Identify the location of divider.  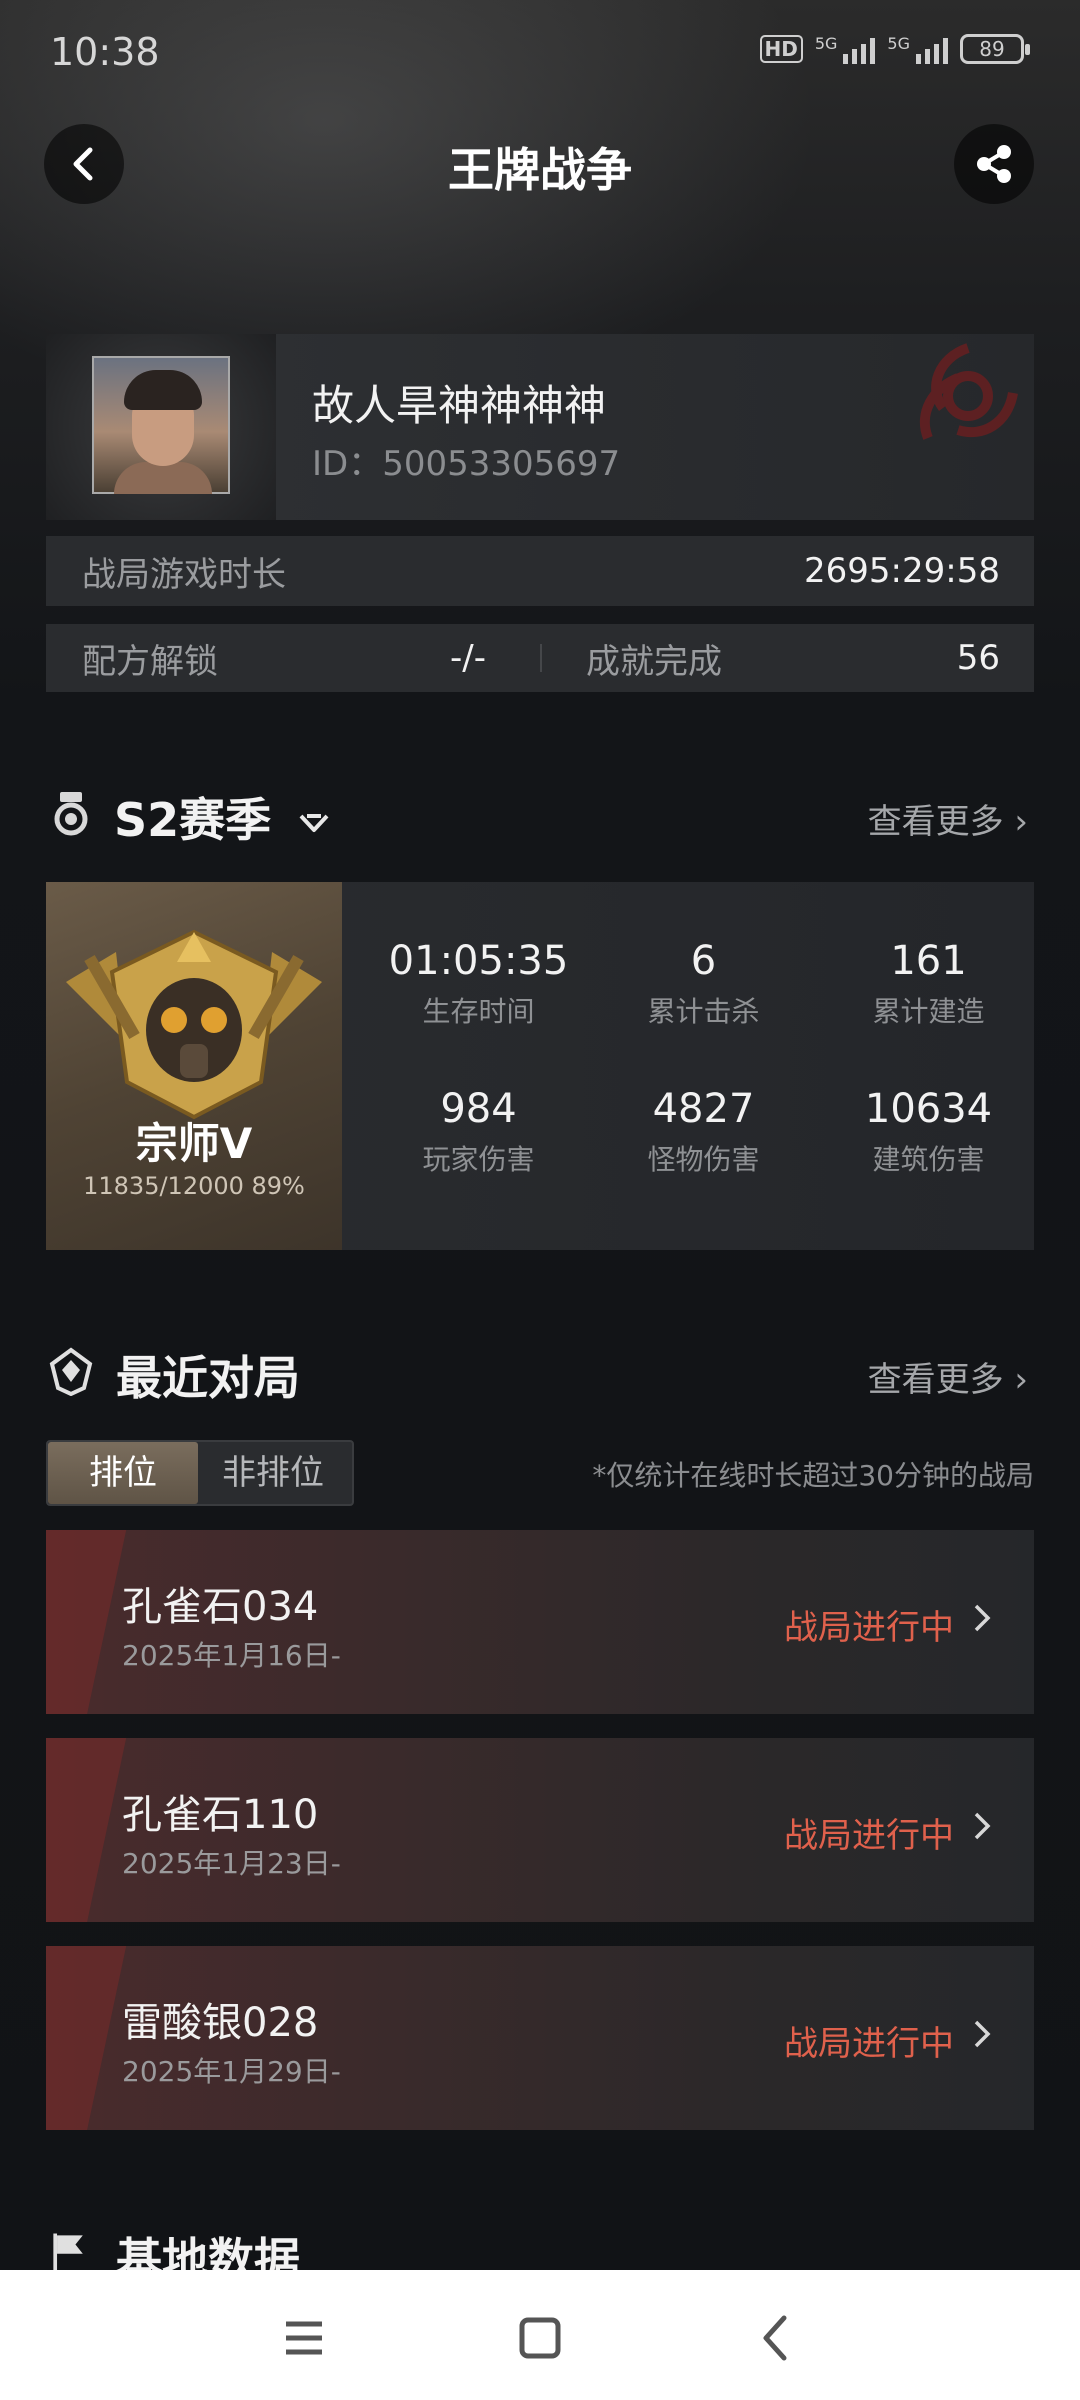
(541, 658).